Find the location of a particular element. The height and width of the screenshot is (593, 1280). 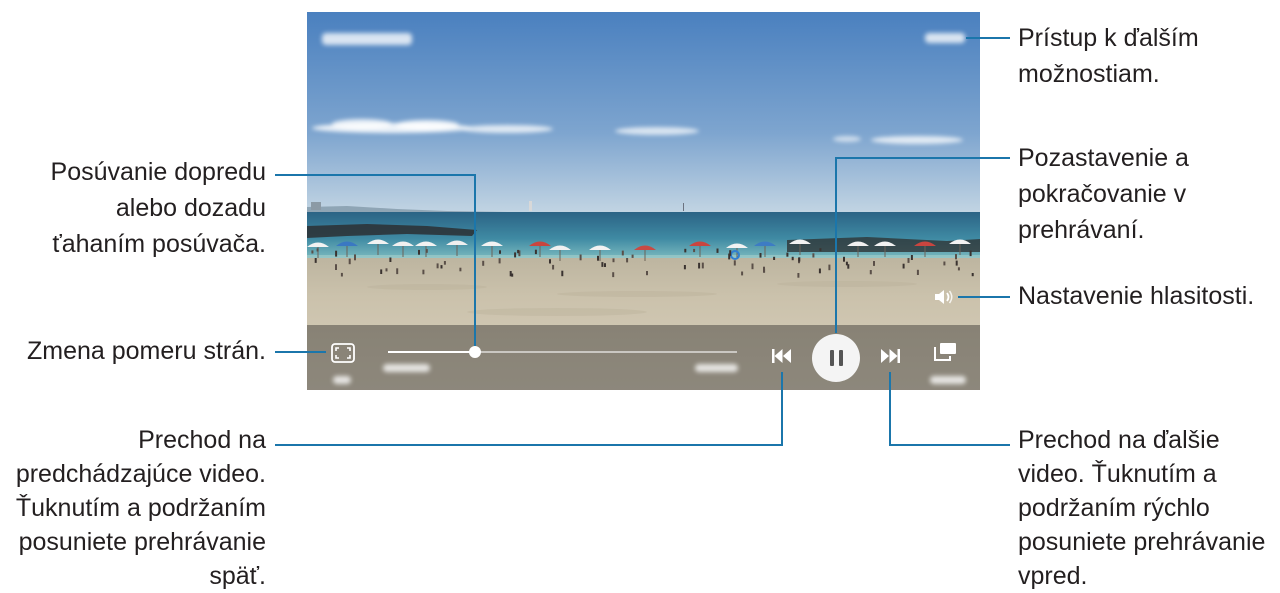

status-text-blurred is located at coordinates (342, 380).